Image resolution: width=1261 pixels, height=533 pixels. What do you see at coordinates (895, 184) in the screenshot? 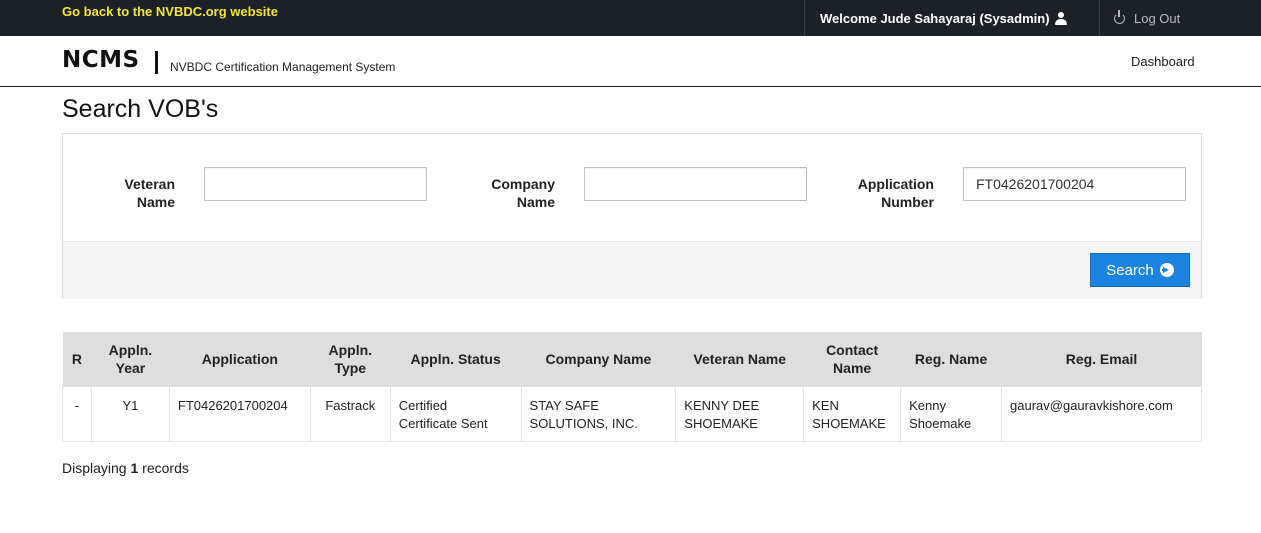
I see `application-number-label-line1: Application` at bounding box center [895, 184].